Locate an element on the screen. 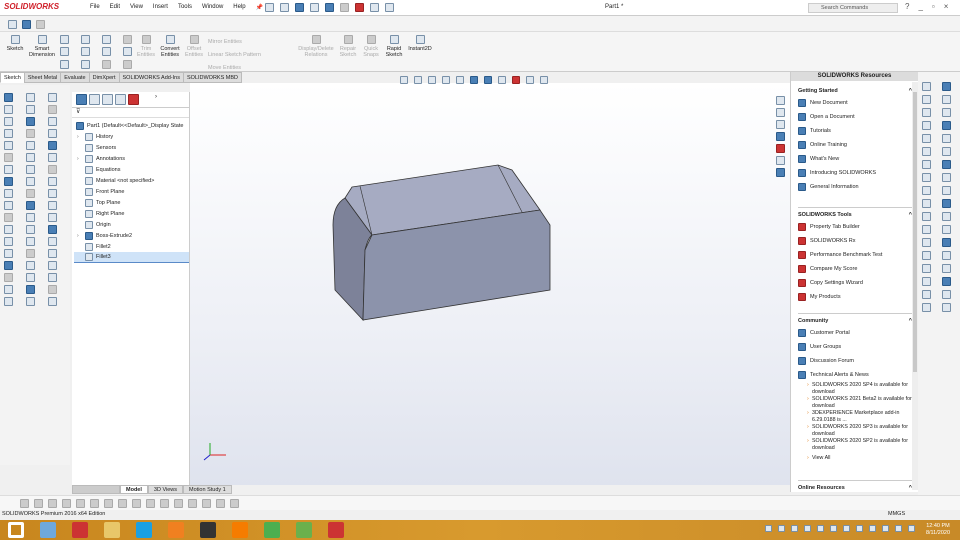  resource-link-technical-alerts-news: Technical Alerts & News is located at coordinates (855, 375).